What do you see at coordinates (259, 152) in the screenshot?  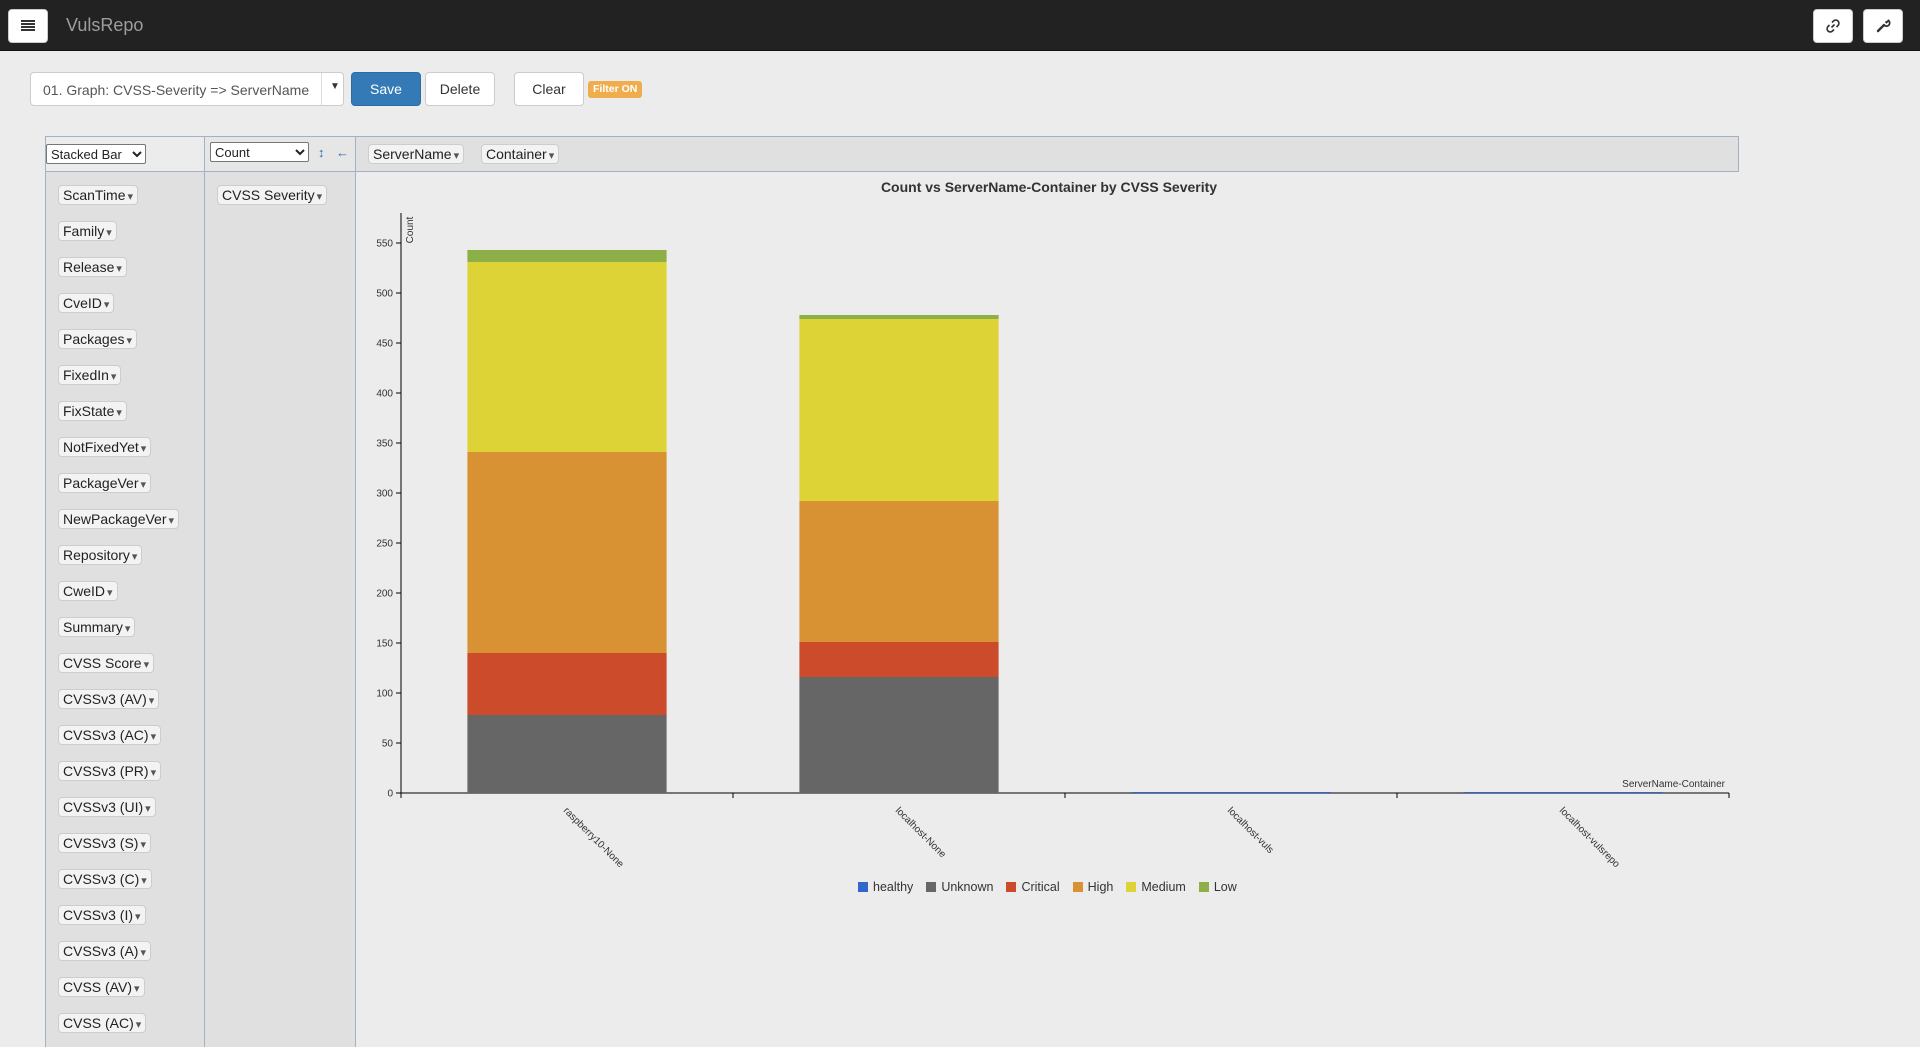 I see `aggregator-select: Count` at bounding box center [259, 152].